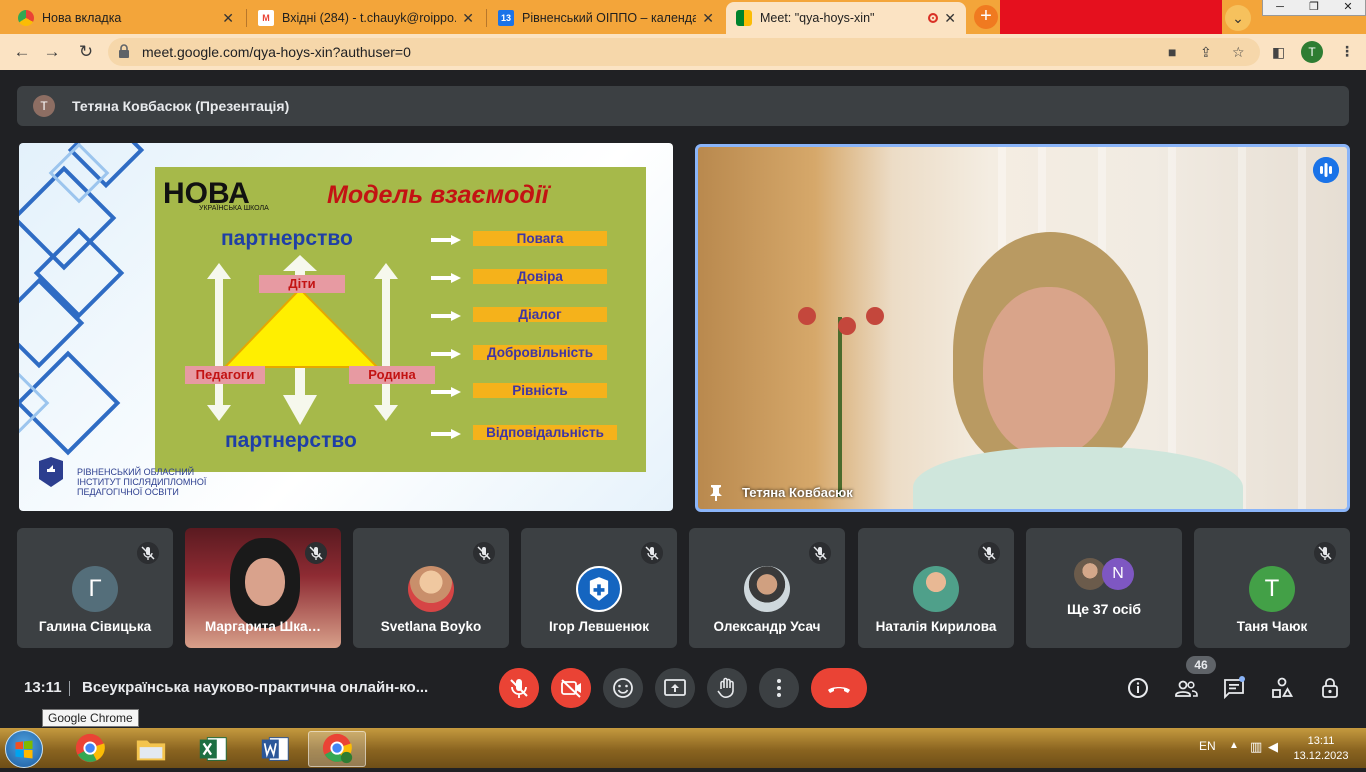 The width and height of the screenshot is (1366, 772). What do you see at coordinates (609, 18) in the screenshot?
I see `tab-label: Рівненський ОІППО – календар` at bounding box center [609, 18].